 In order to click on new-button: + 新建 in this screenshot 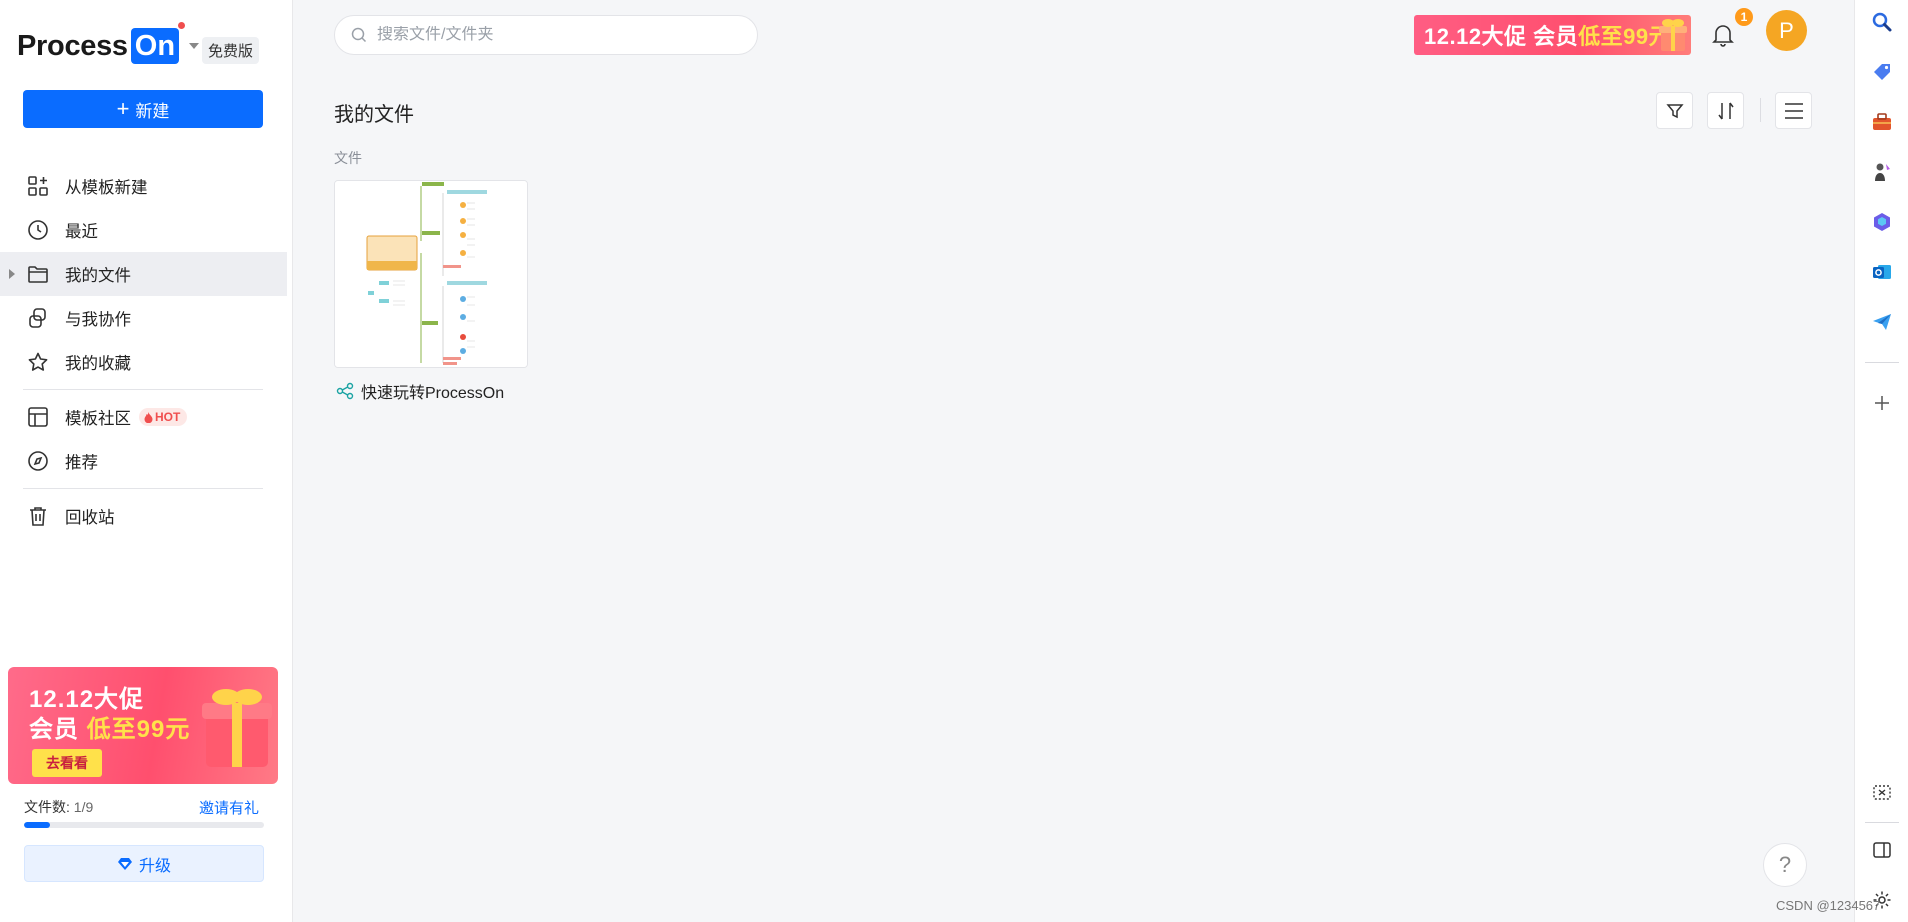, I will do `click(143, 109)`.